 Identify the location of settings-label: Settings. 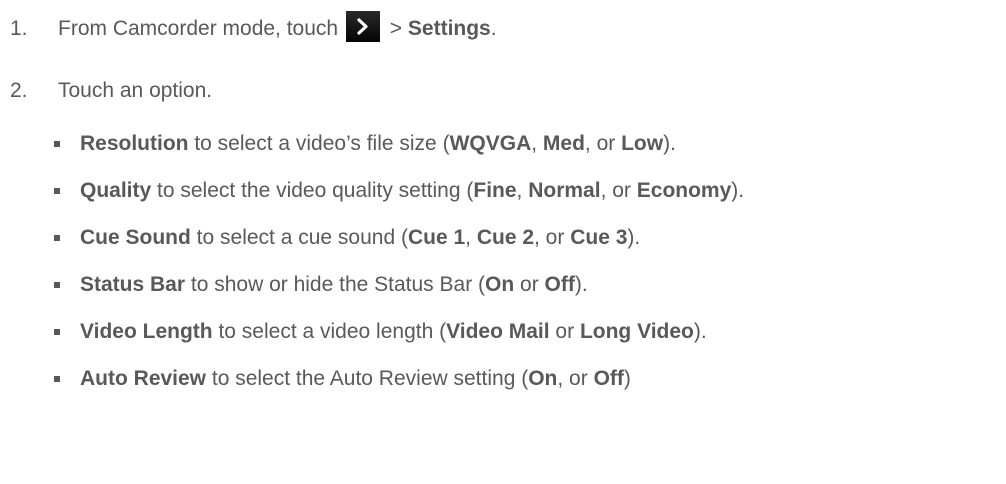
(449, 28).